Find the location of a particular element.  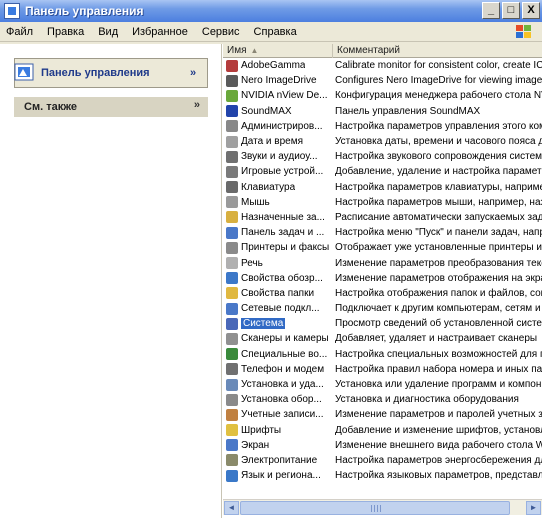

users-icon is located at coordinates (232, 414).